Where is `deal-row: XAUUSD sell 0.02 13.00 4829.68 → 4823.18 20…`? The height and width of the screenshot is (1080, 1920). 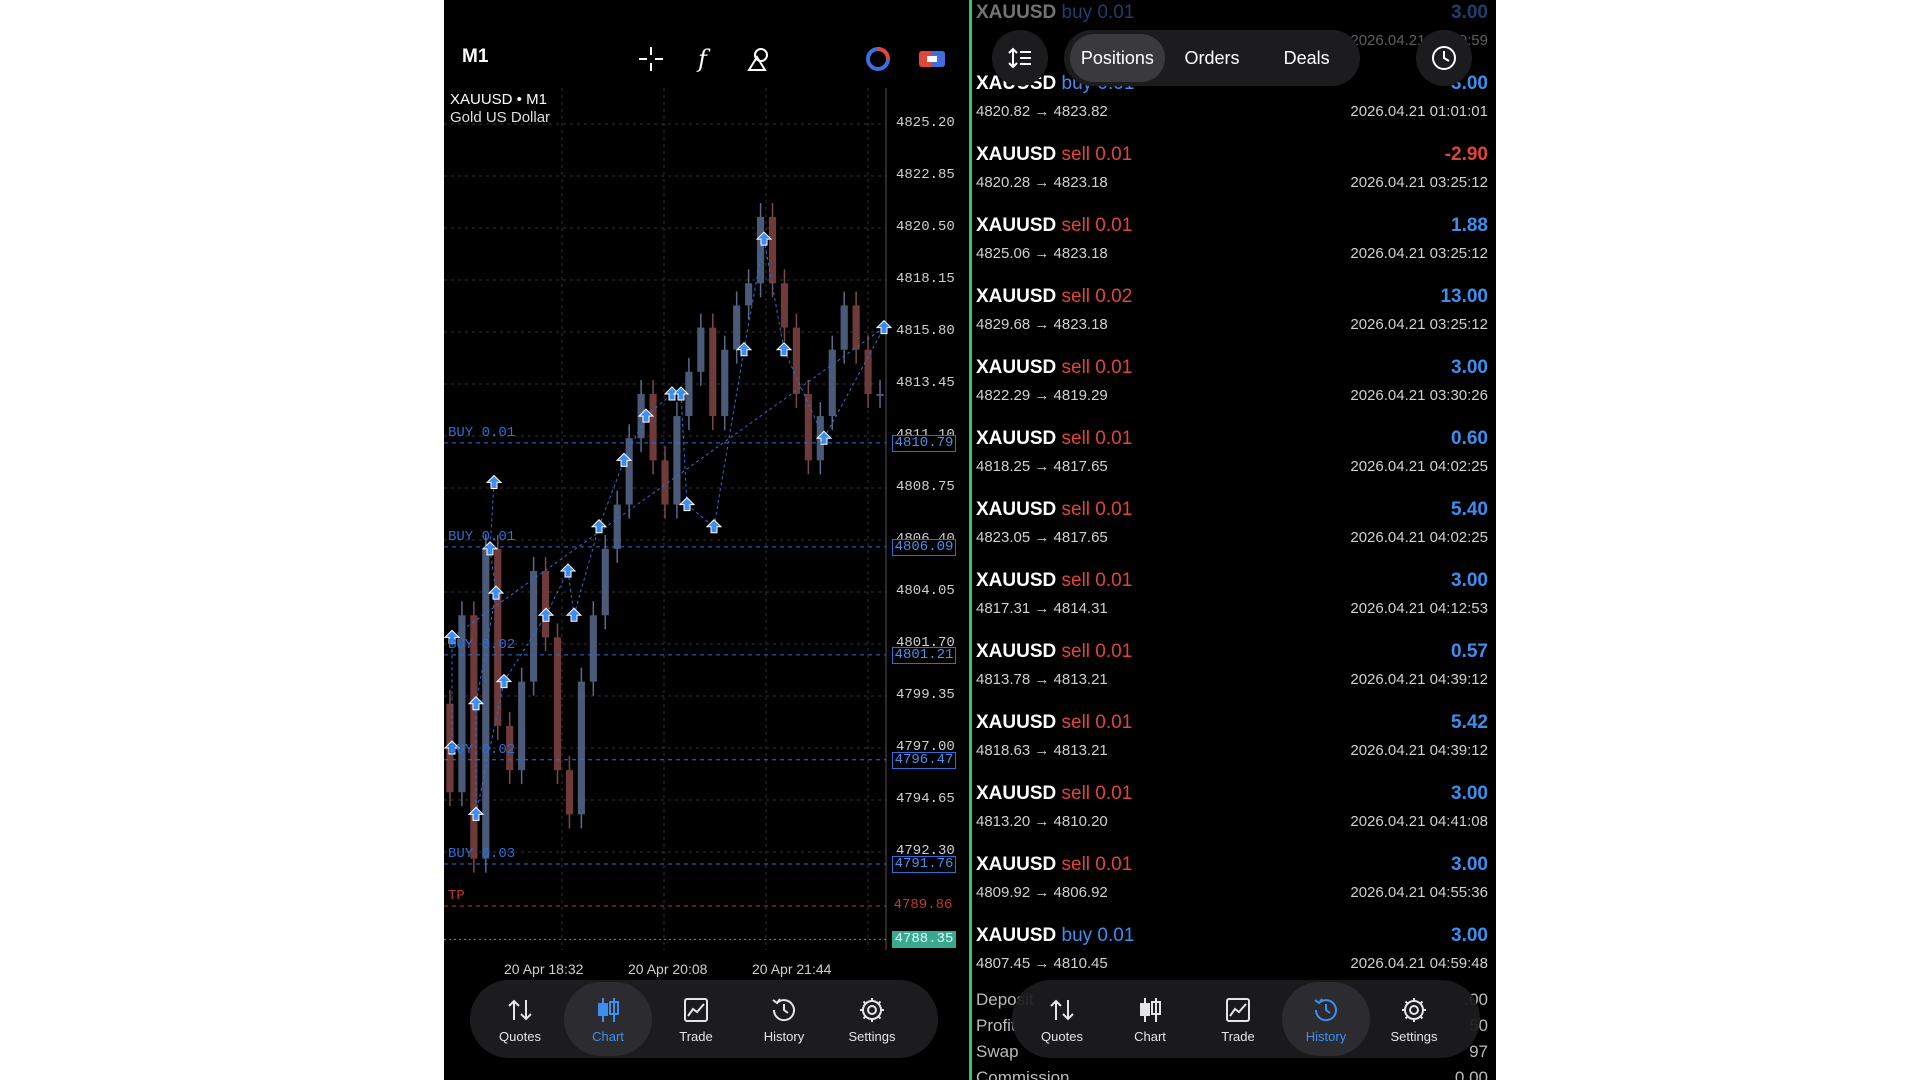
deal-row: XAUUSD sell 0.02 13.00 4829.68 → 4823.18 20… is located at coordinates (1234, 321).